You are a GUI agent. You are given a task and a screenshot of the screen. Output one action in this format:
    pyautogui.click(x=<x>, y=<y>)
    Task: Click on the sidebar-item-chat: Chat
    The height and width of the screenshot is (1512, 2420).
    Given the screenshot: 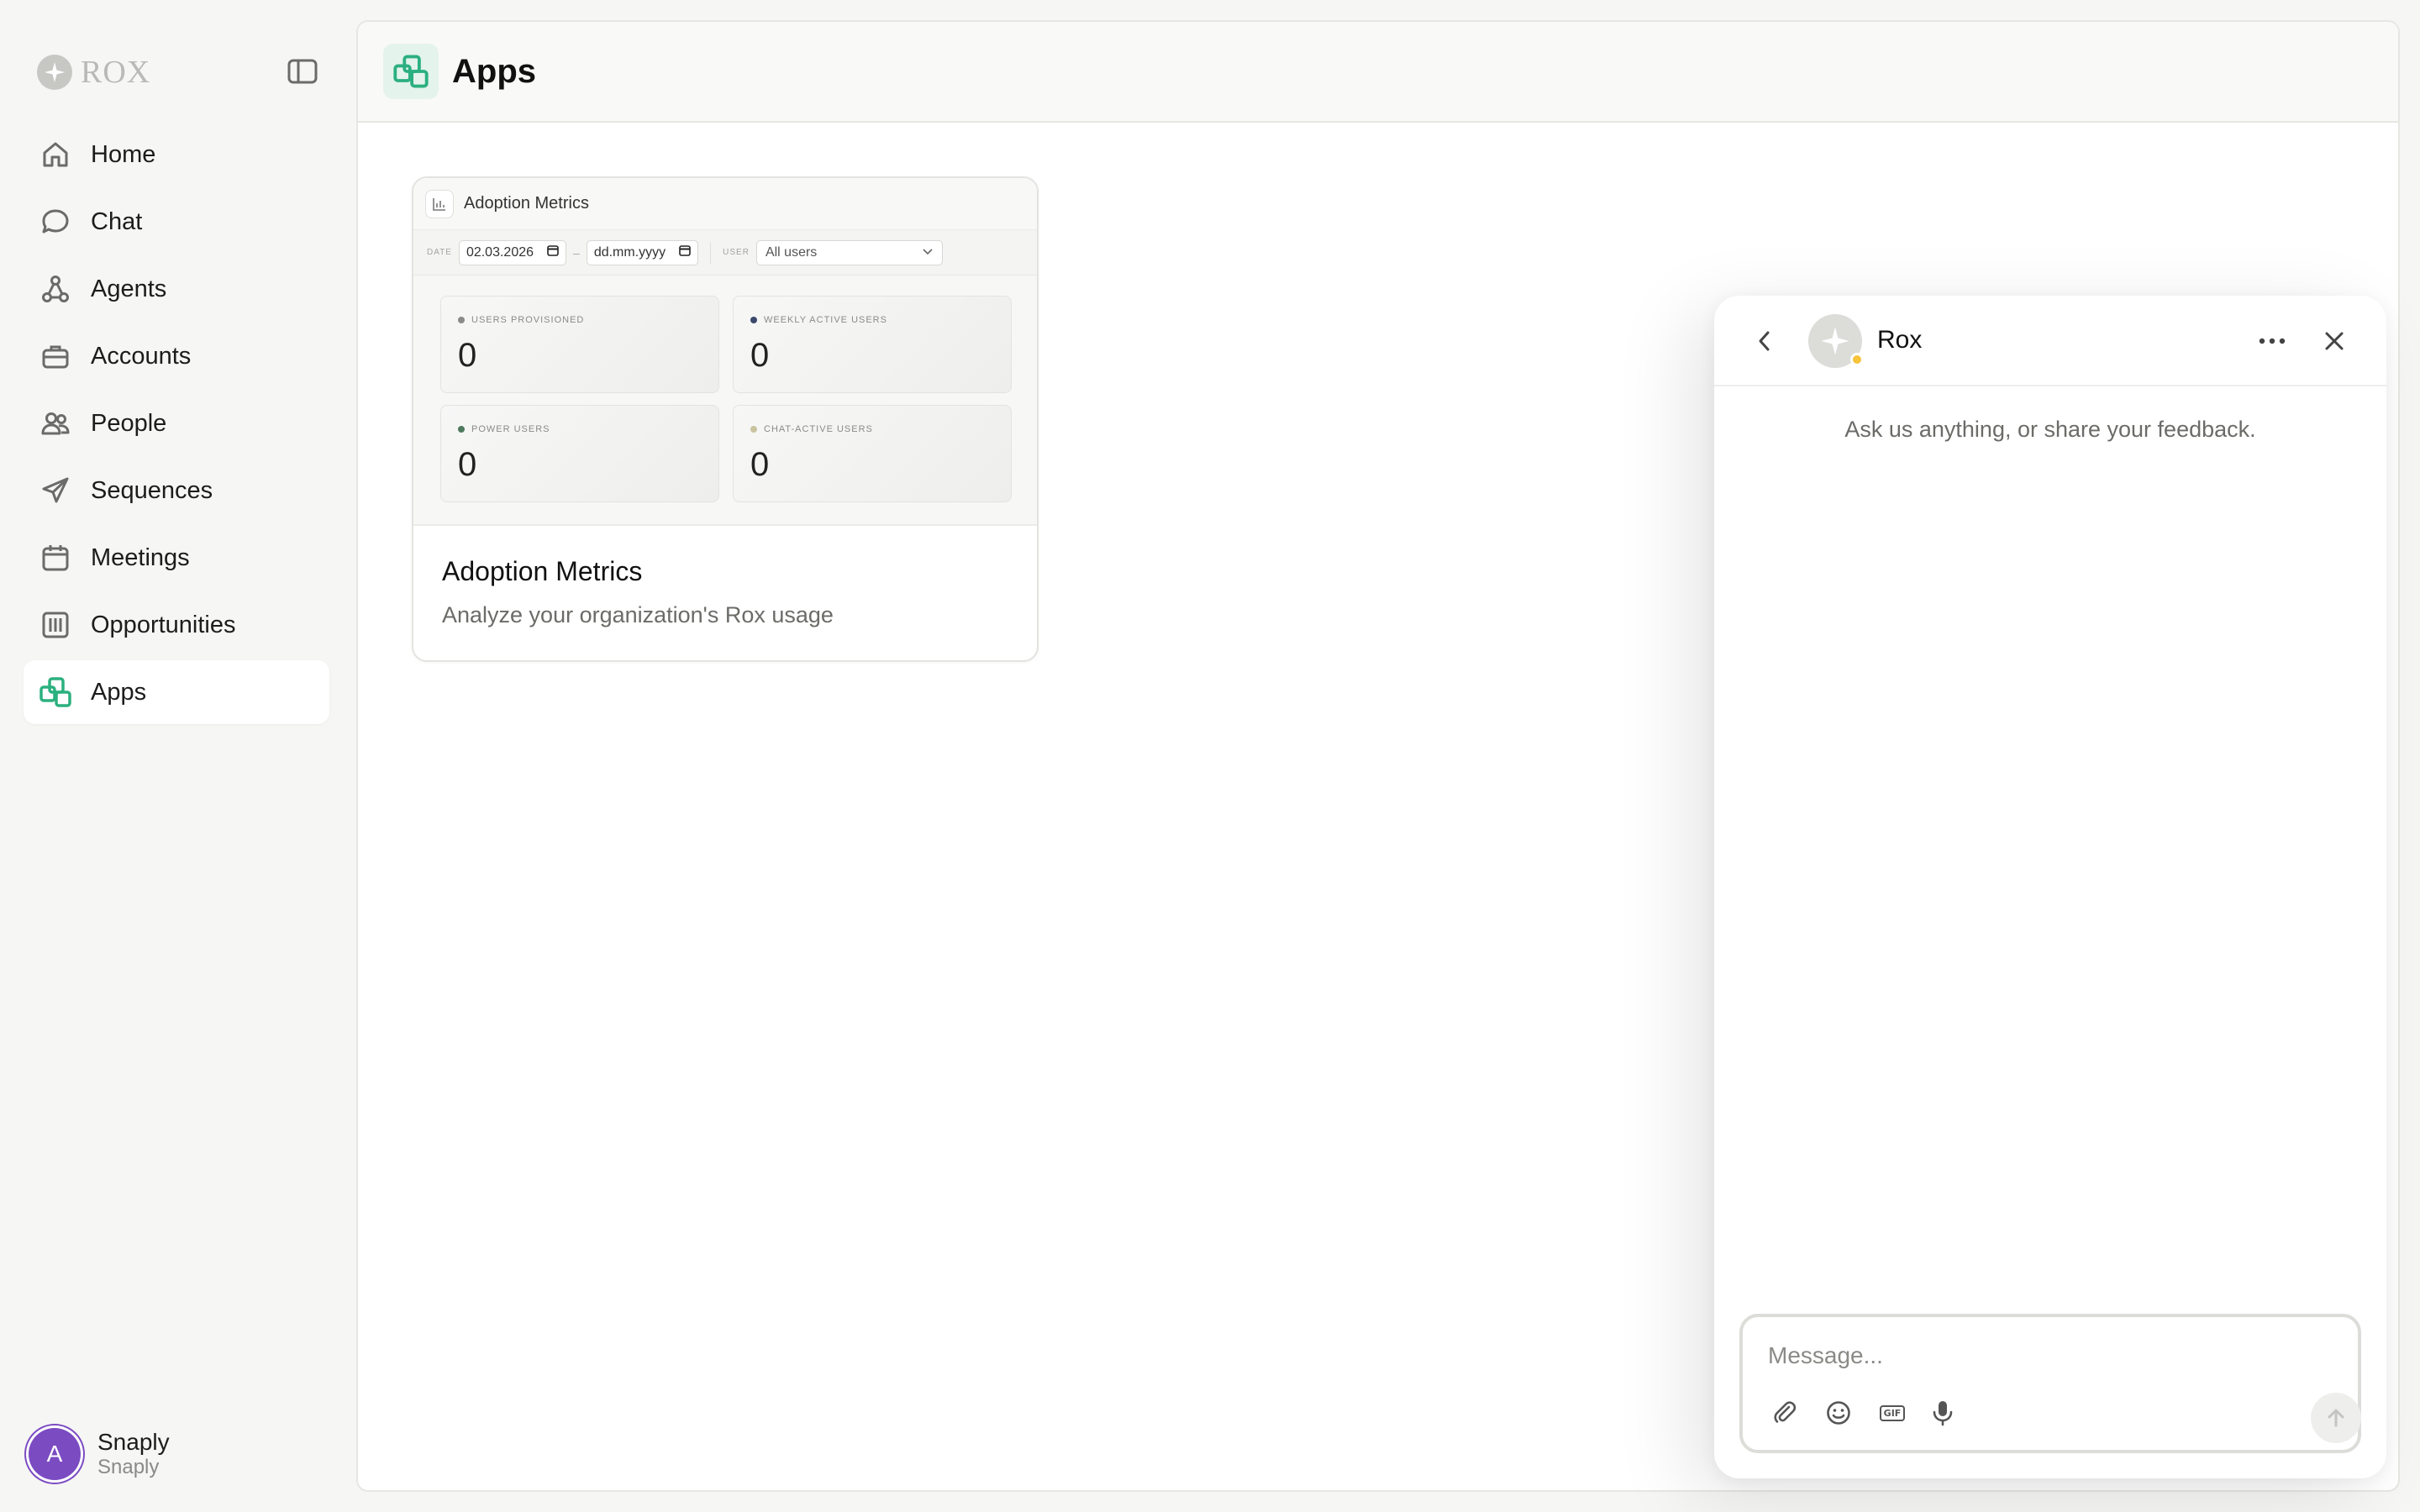 What is the action you would take?
    pyautogui.click(x=176, y=222)
    